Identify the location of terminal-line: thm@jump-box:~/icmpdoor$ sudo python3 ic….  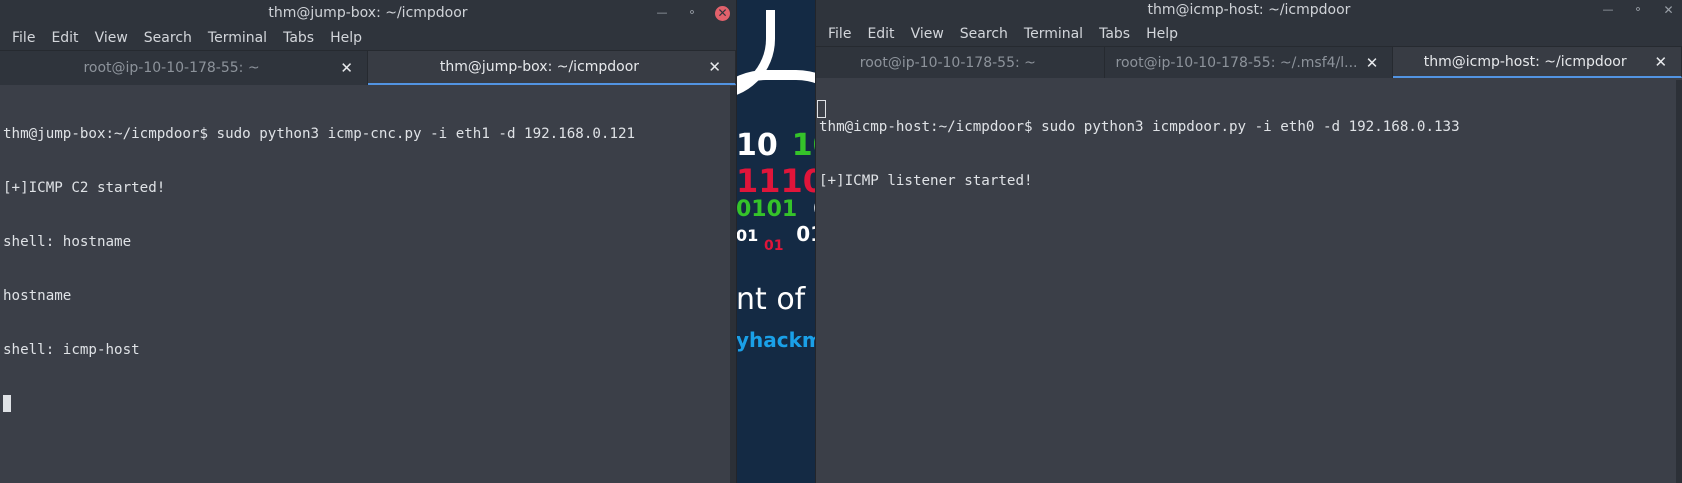
(319, 134).